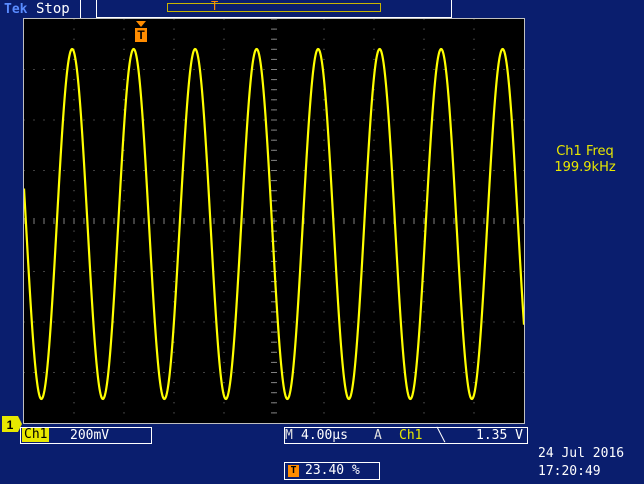 Image resolution: width=644 pixels, height=484 pixels. Describe the element at coordinates (411, 435) in the screenshot. I see `trigger-source: Ch1` at that location.